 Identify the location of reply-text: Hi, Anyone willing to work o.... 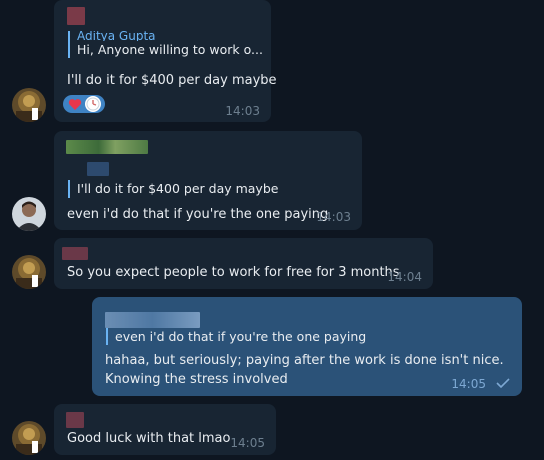
(170, 49).